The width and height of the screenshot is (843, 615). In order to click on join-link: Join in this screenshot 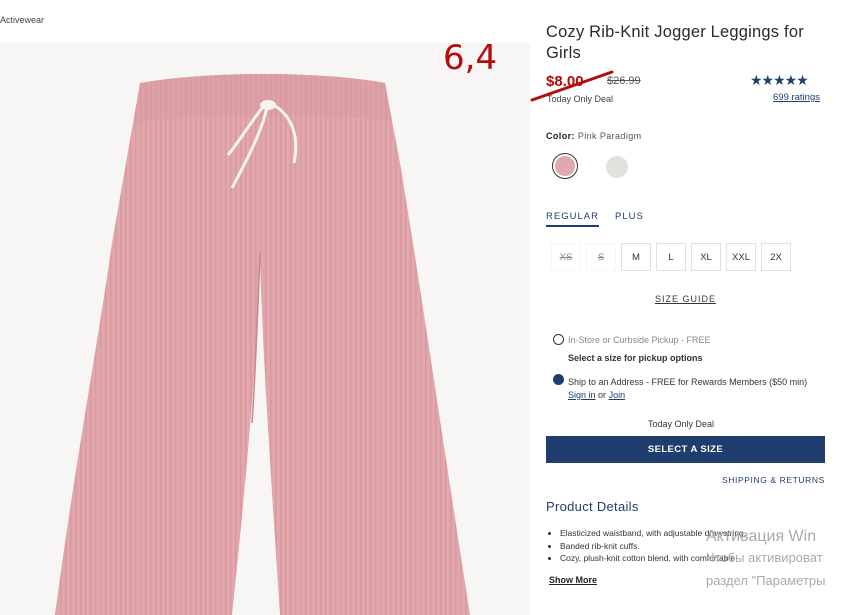, I will do `click(617, 395)`.